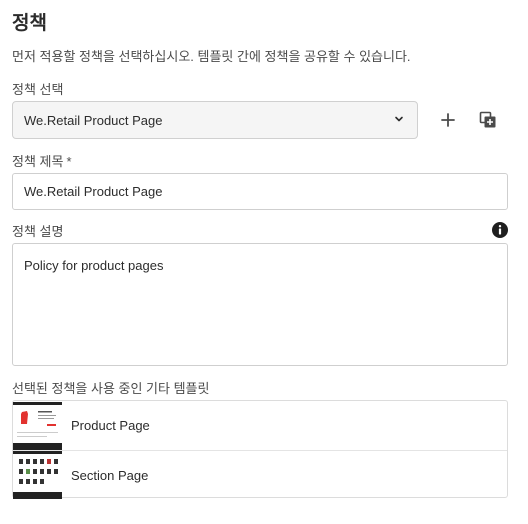  Describe the element at coordinates (110, 425) in the screenshot. I see `template-name: Product Page` at that location.